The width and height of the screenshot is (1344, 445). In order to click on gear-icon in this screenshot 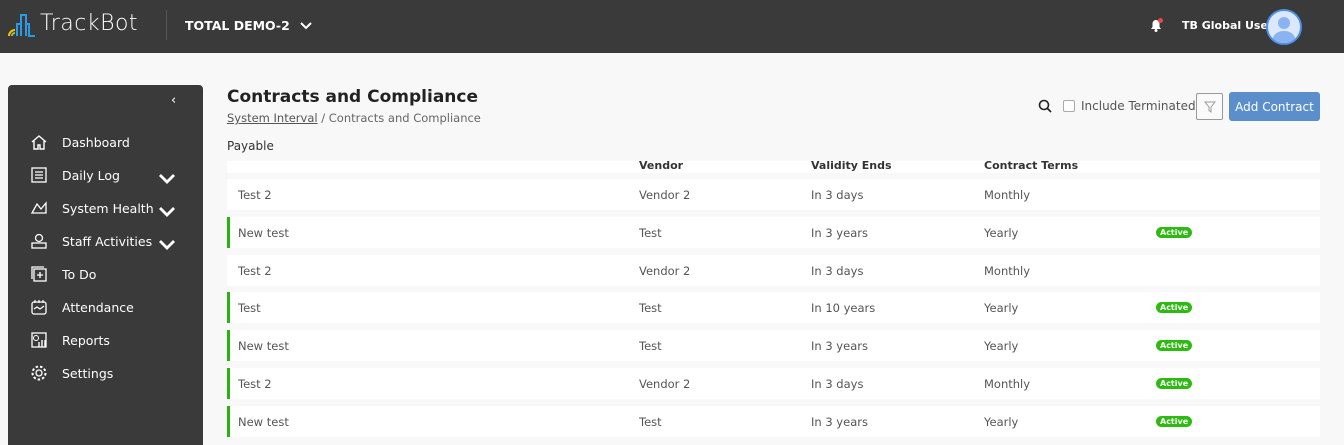, I will do `click(39, 373)`.